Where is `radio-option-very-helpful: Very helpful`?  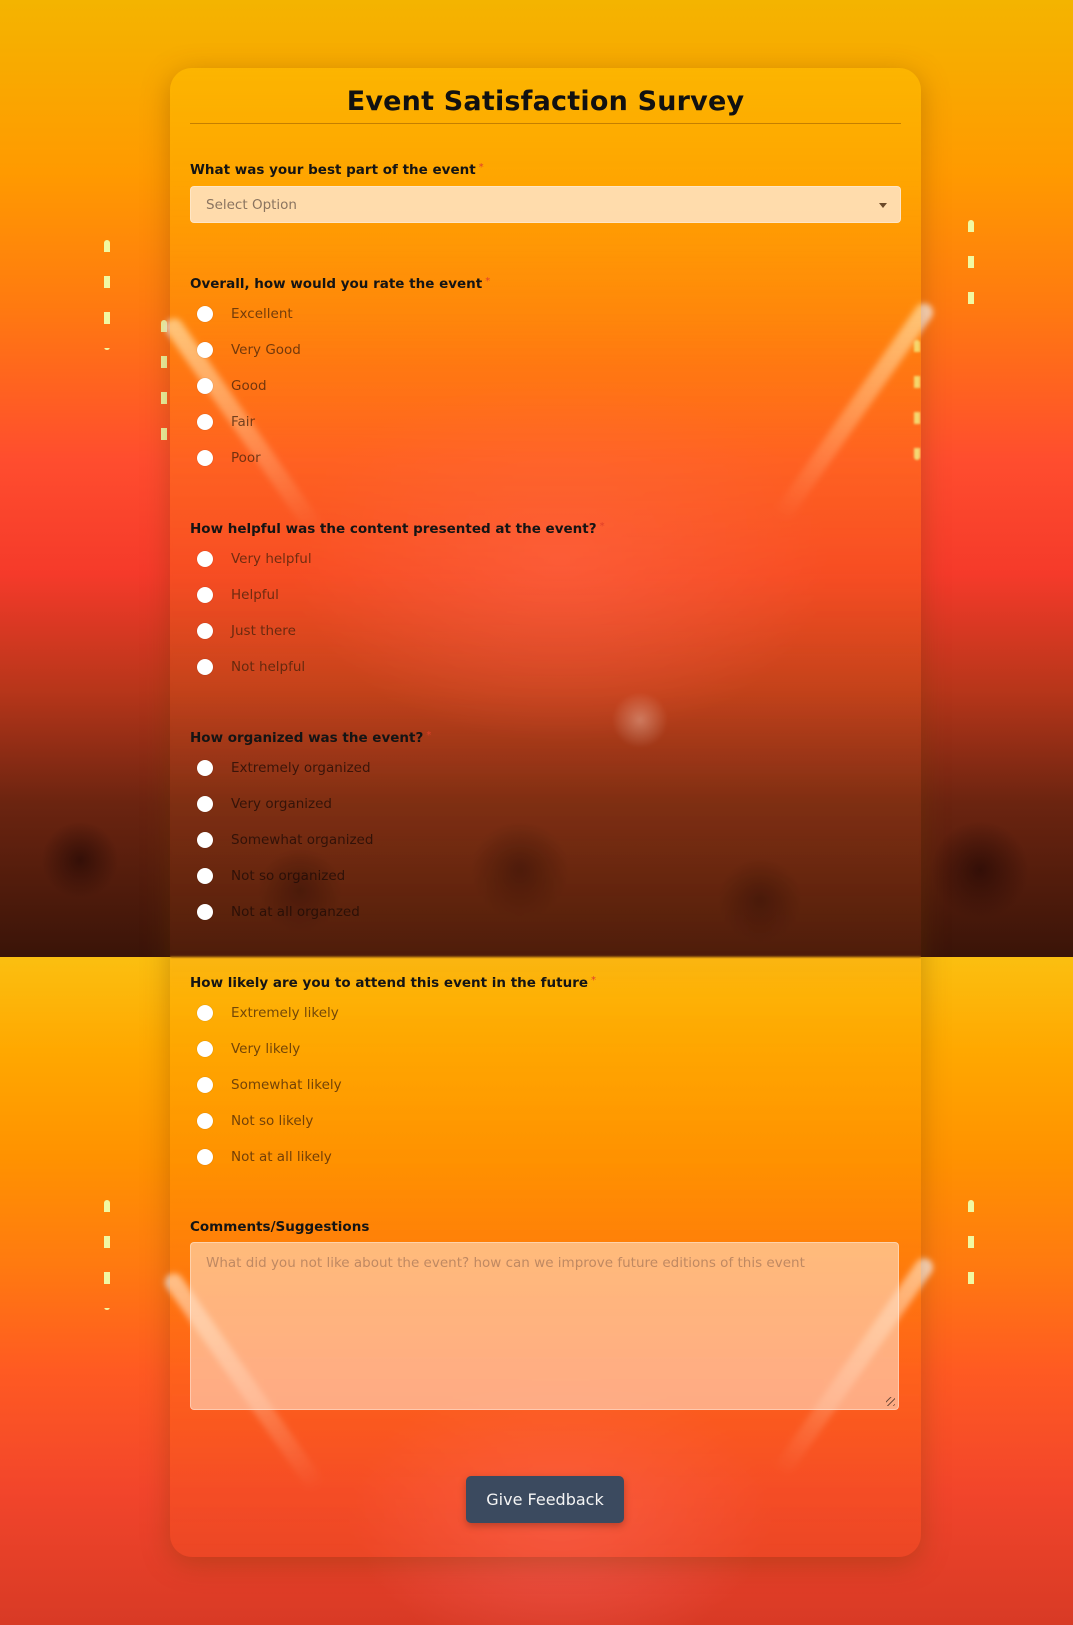
radio-option-very-helpful: Very helpful is located at coordinates (254, 559).